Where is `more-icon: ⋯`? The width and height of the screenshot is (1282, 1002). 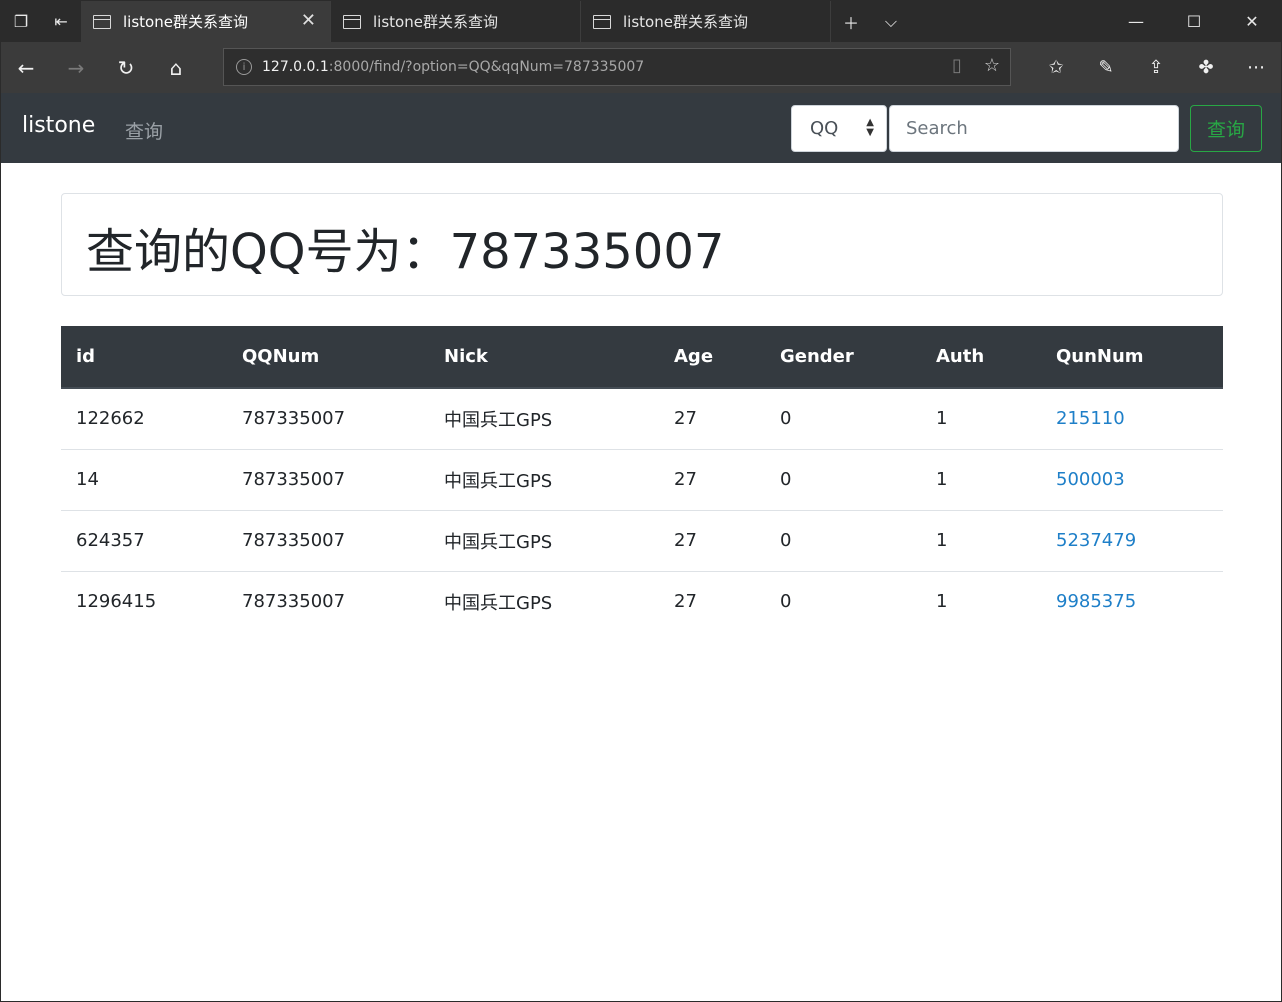
more-icon: ⋯ is located at coordinates (1256, 67).